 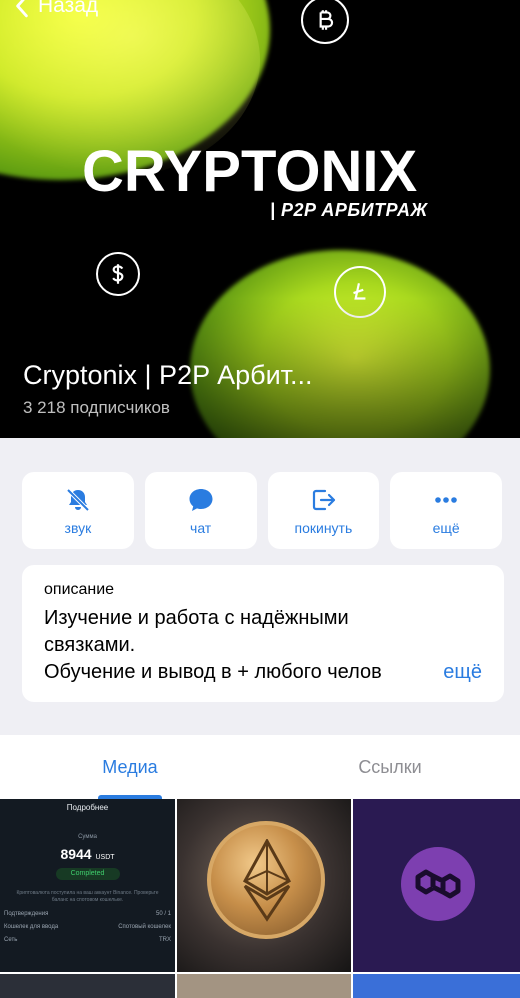 I want to click on description-line-3-row: Обучение и вывод в + любого челов ещё, so click(x=263, y=672).